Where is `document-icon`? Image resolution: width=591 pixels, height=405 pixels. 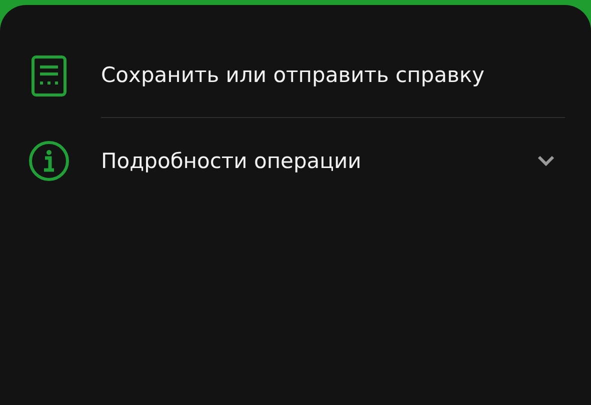 document-icon is located at coordinates (48, 75).